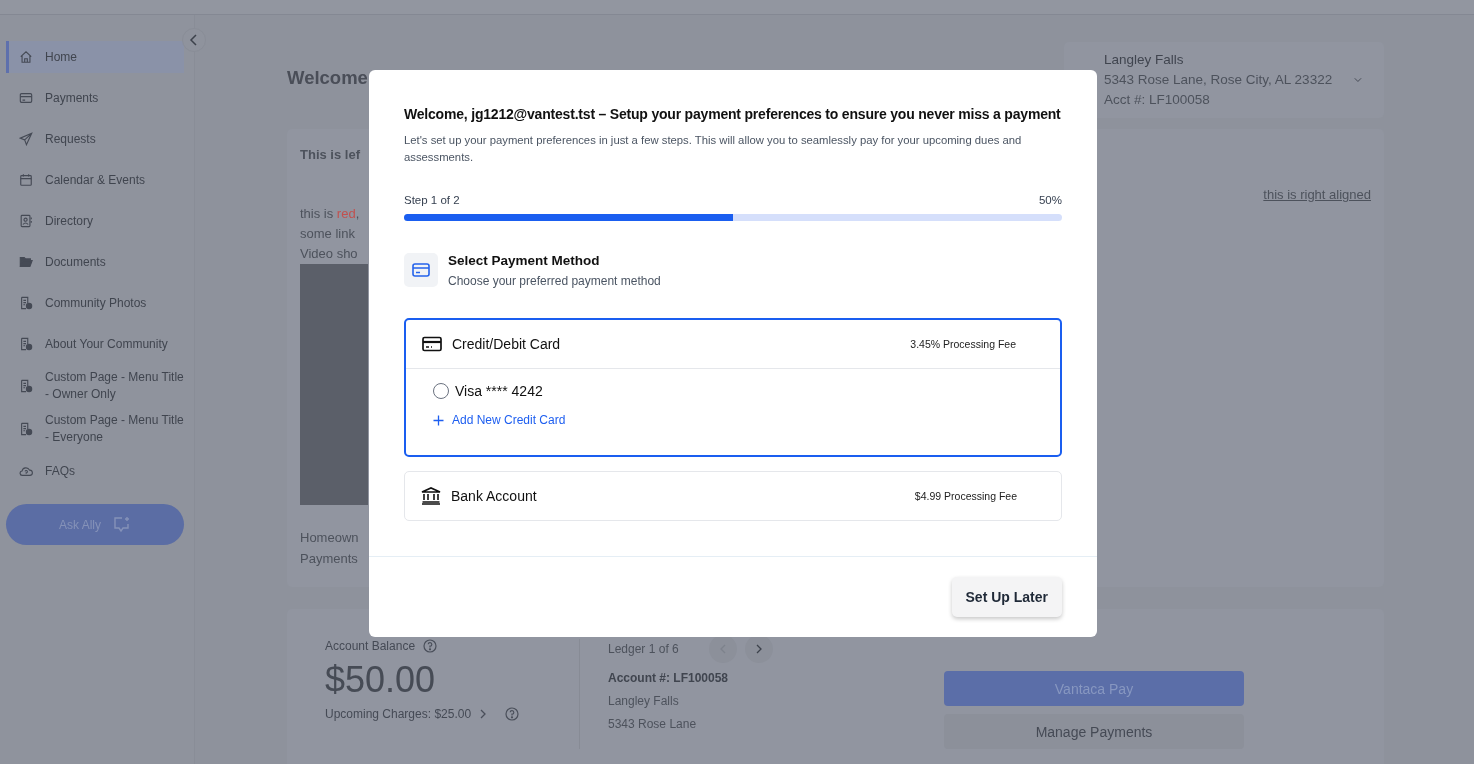  I want to click on dialog-intro: Let's set up your payment preferences in just a few steps. This will allow you to seamlessly pay for your upcoming dues and assessments., so click(713, 149).